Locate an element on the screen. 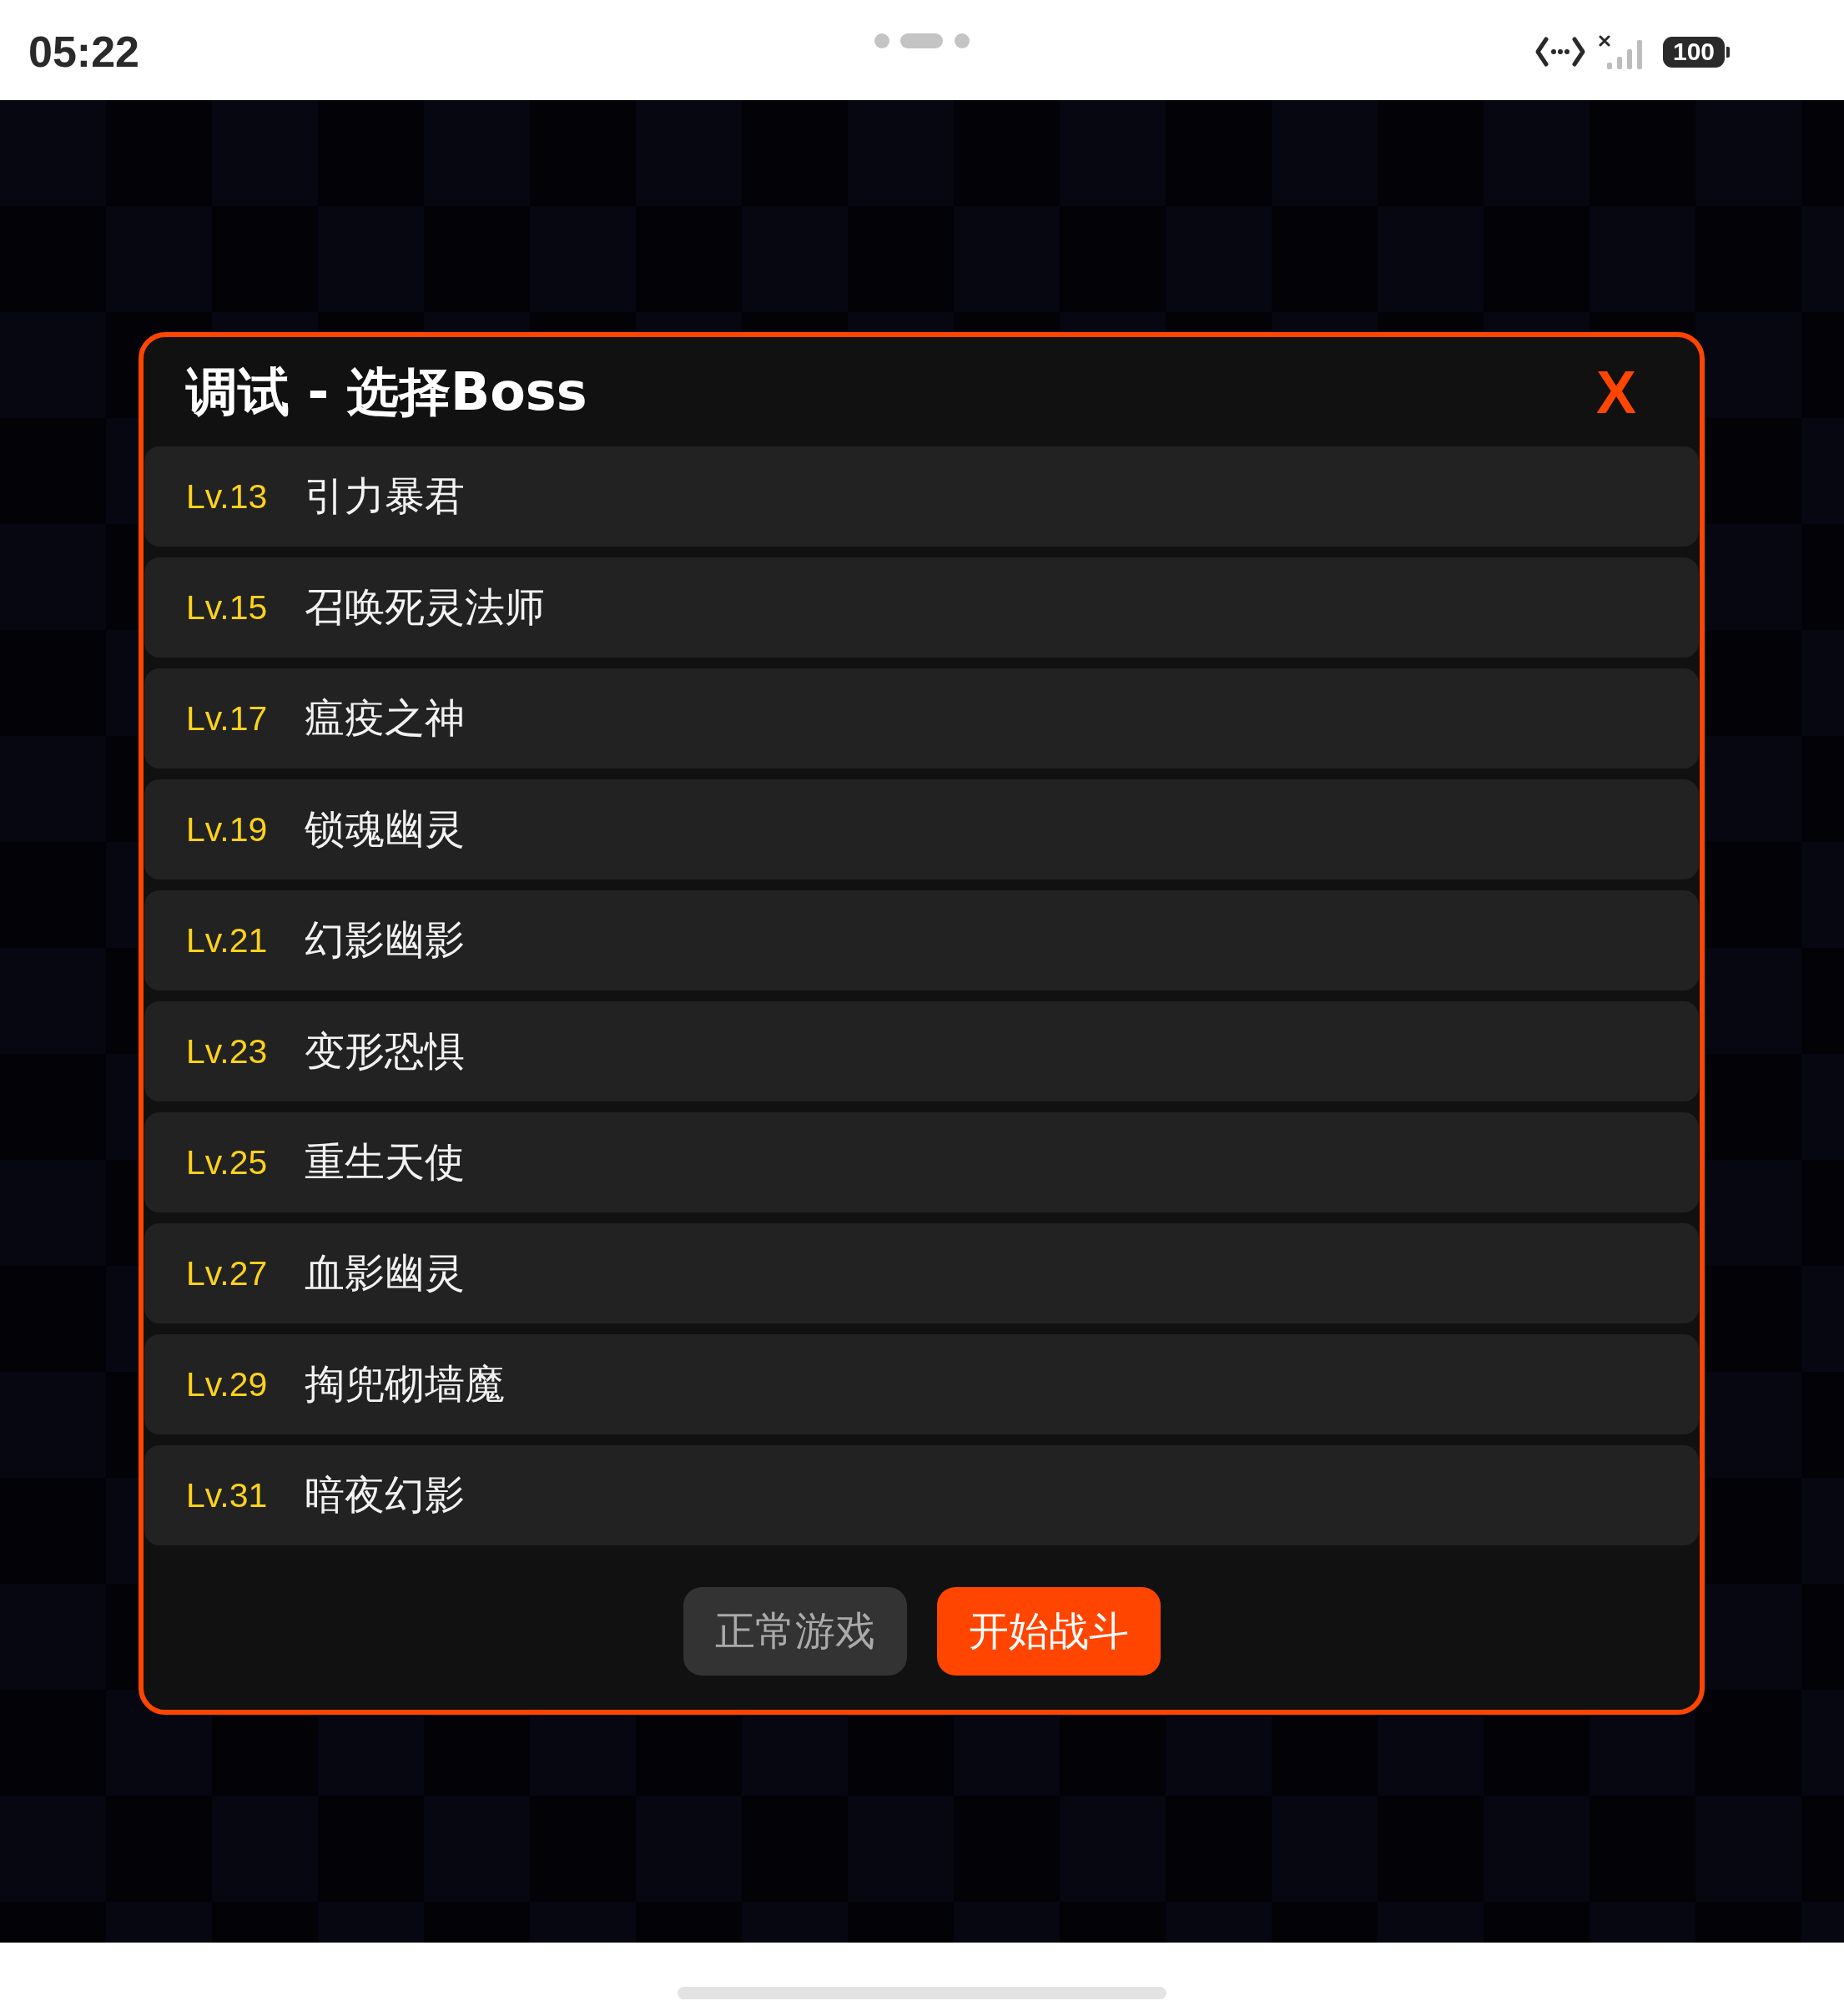  boss-list-item: Lv.15 召唤死灵法师 is located at coordinates (922, 607).